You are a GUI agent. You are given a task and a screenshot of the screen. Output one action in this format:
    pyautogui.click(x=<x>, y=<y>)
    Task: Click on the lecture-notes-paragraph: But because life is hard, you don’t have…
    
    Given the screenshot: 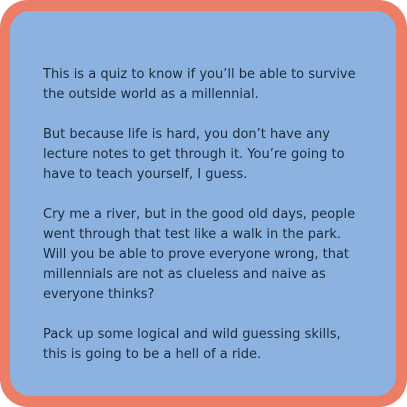 What is the action you would take?
    pyautogui.click(x=194, y=154)
    